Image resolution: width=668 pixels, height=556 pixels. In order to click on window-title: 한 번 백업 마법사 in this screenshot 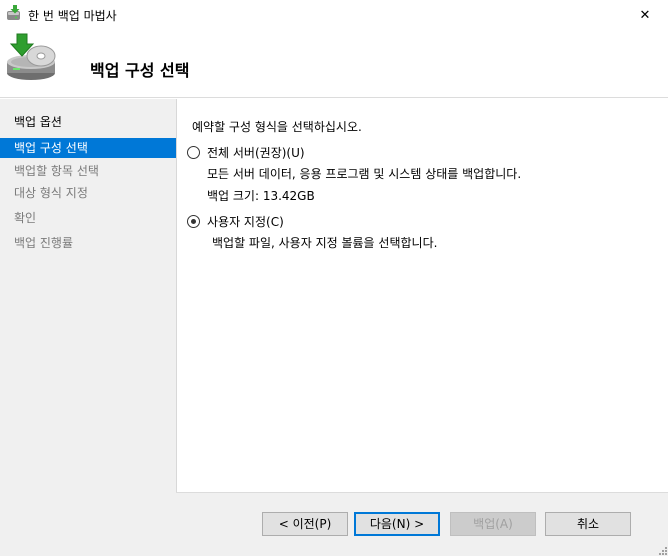, I will do `click(72, 16)`.